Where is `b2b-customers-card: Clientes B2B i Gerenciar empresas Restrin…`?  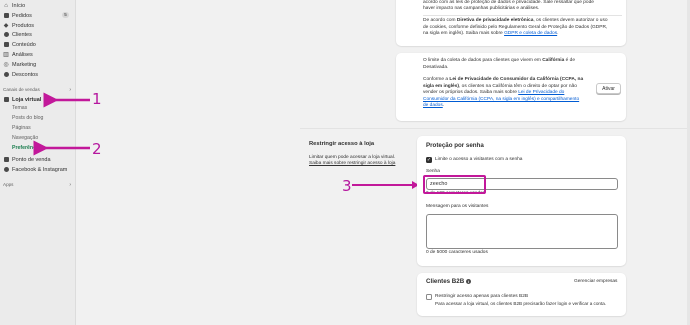 b2b-customers-card: Clientes B2B i Gerenciar empresas Restrin… is located at coordinates (521, 294).